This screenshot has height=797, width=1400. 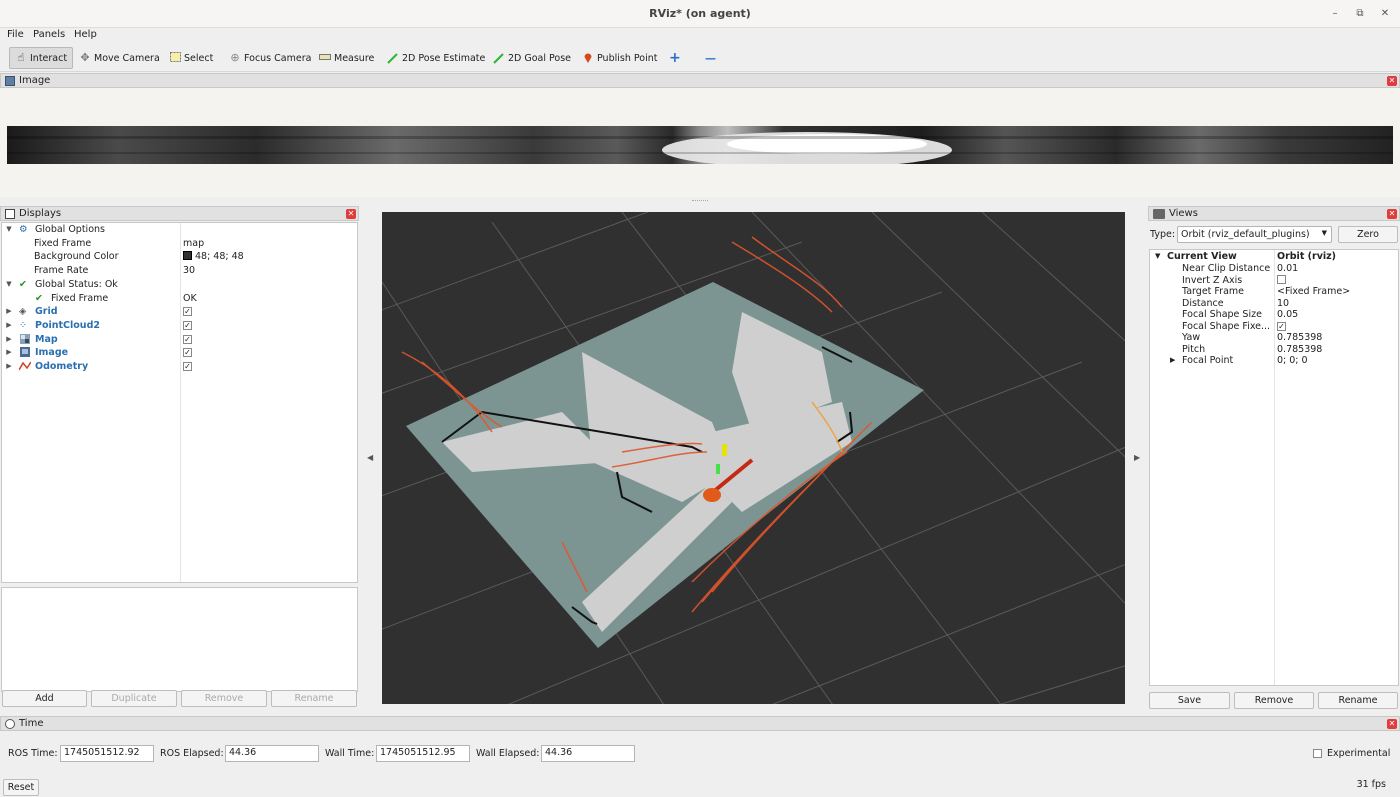 I want to click on publish-point-tool-button: Publish Point, so click(x=619, y=58).